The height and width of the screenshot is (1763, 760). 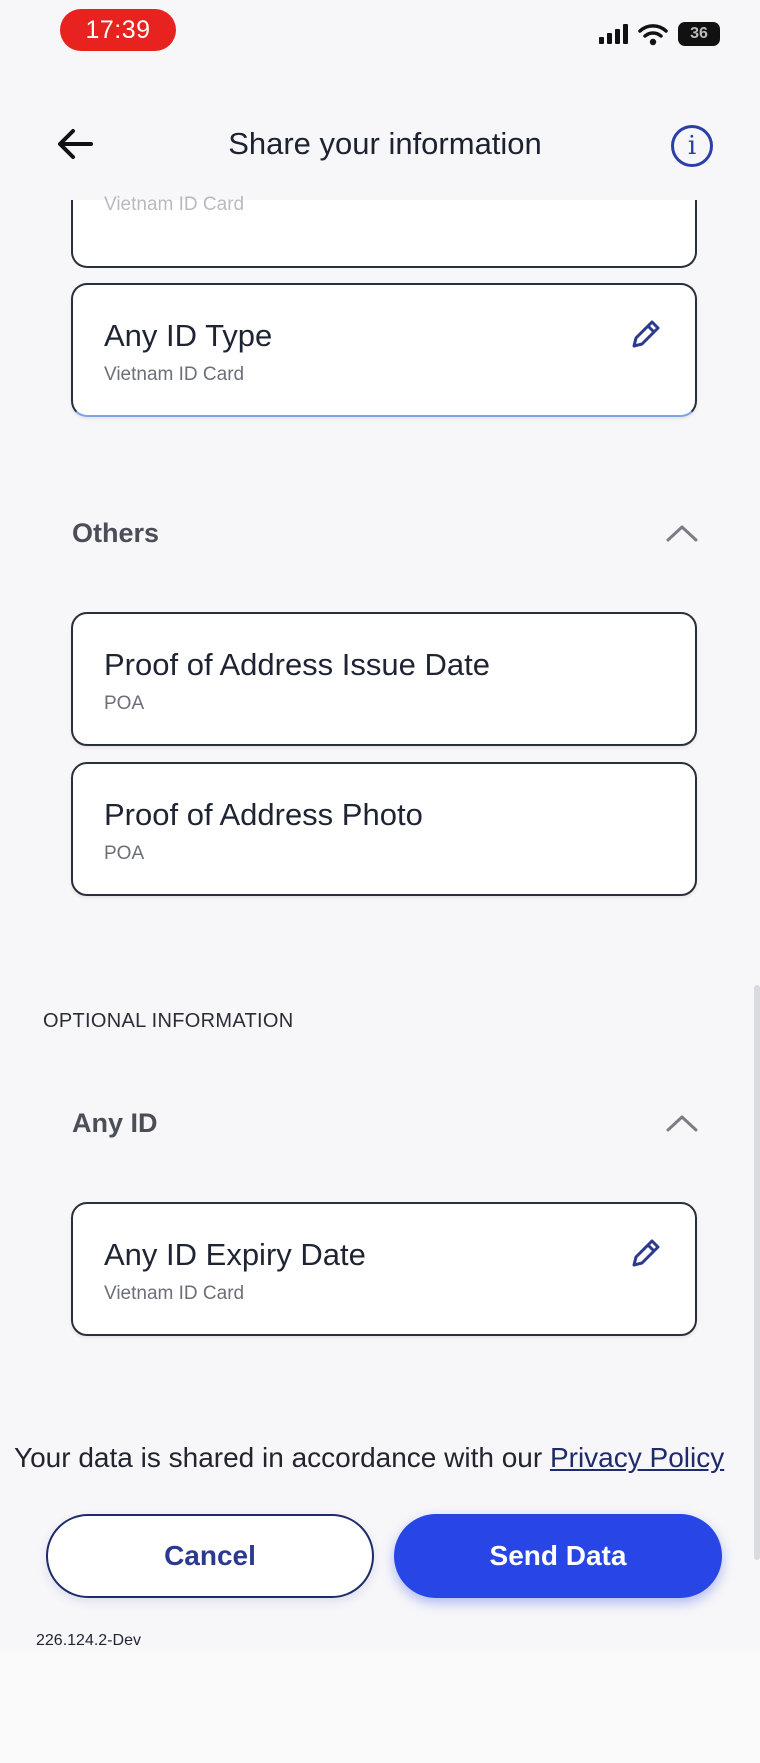 What do you see at coordinates (115, 1123) in the screenshot?
I see `section-title-any-id: Any ID` at bounding box center [115, 1123].